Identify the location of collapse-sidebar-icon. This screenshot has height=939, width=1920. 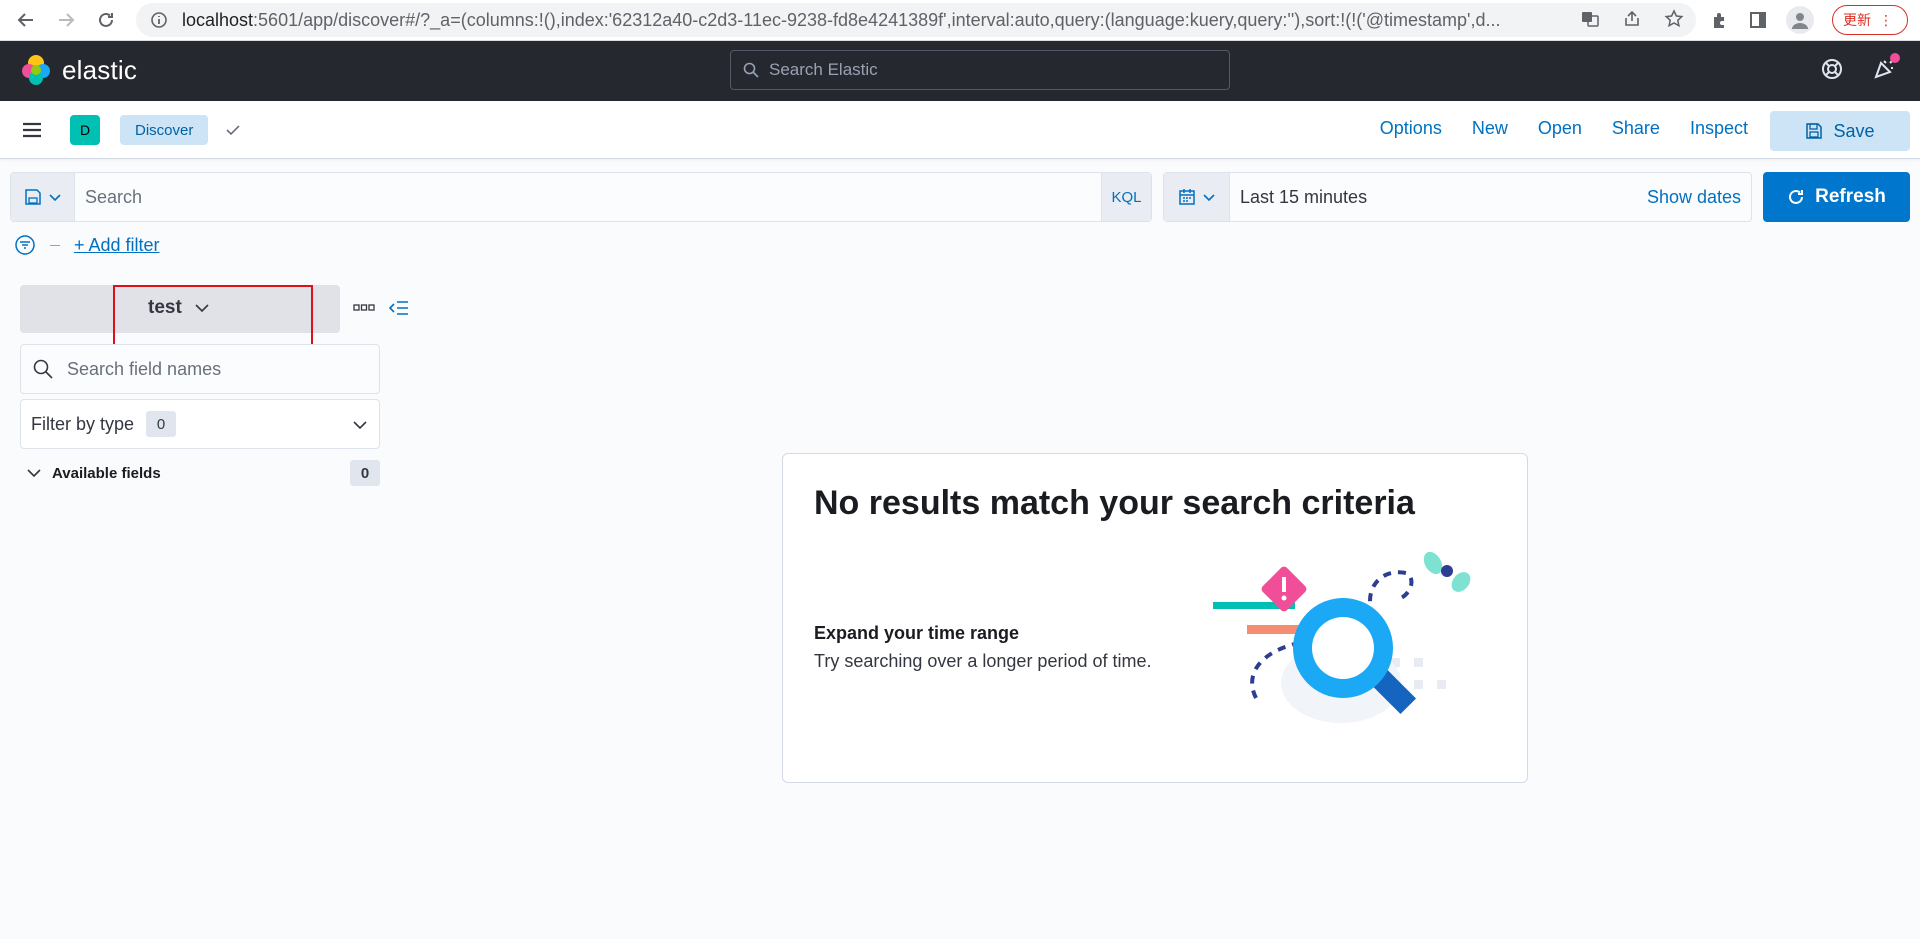
(399, 308).